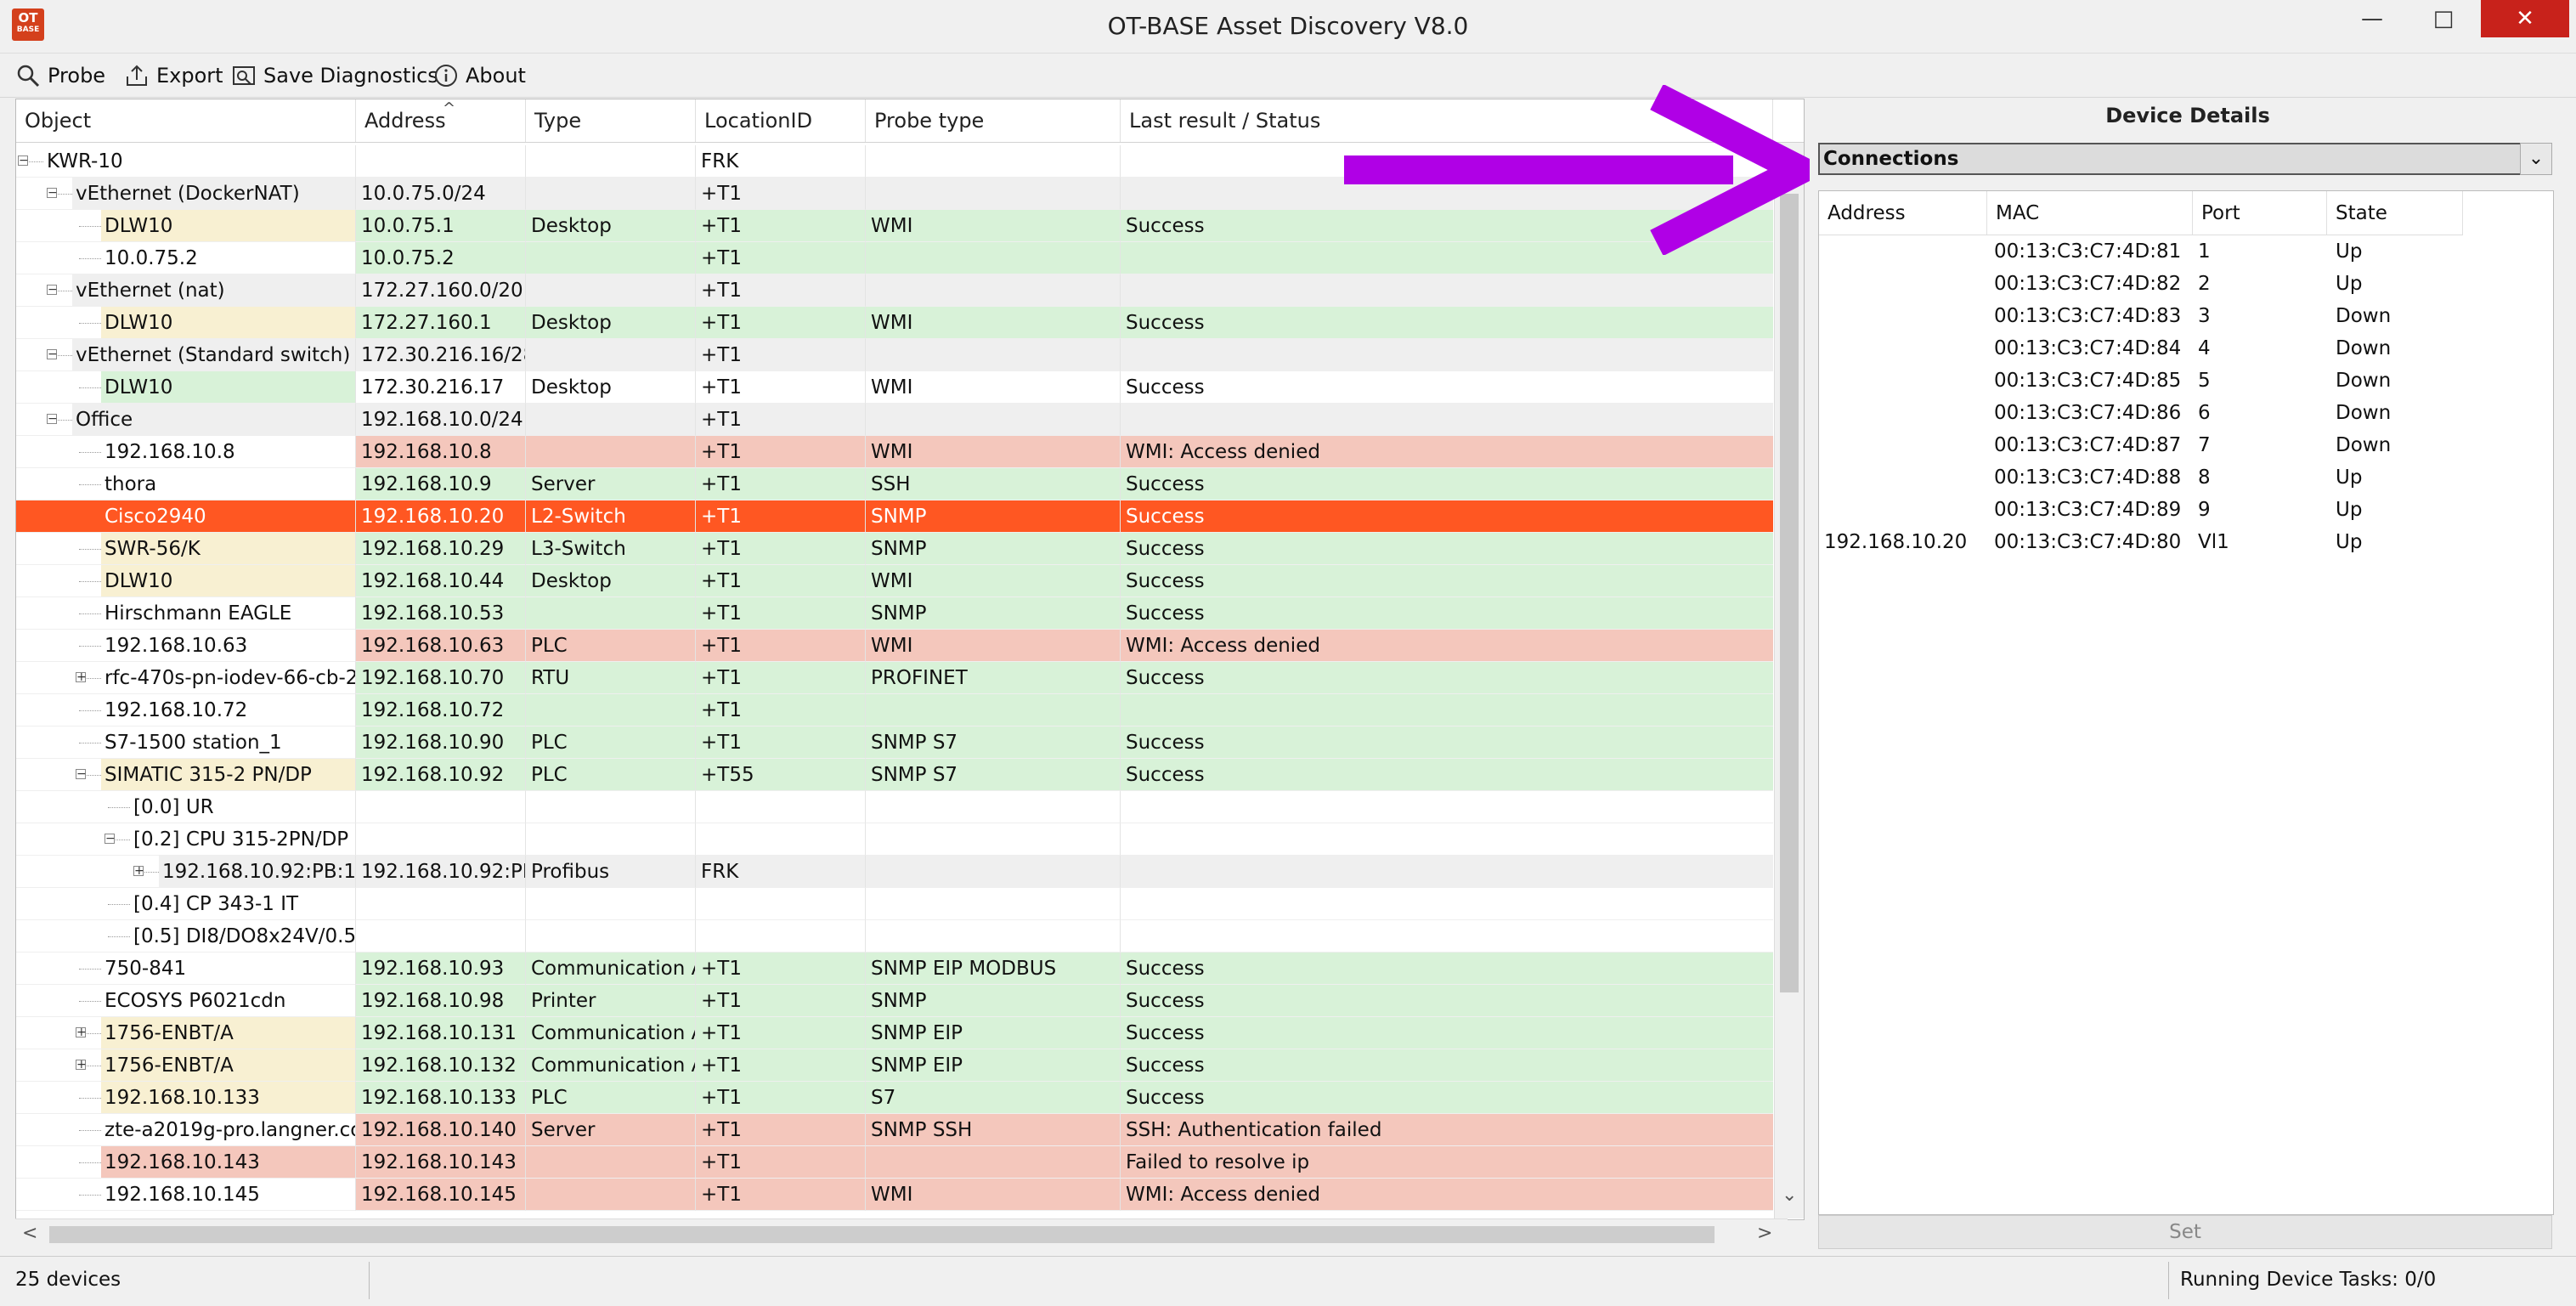 This screenshot has width=2576, height=1306. What do you see at coordinates (2395, 213) in the screenshot?
I see `column-header-state: State` at bounding box center [2395, 213].